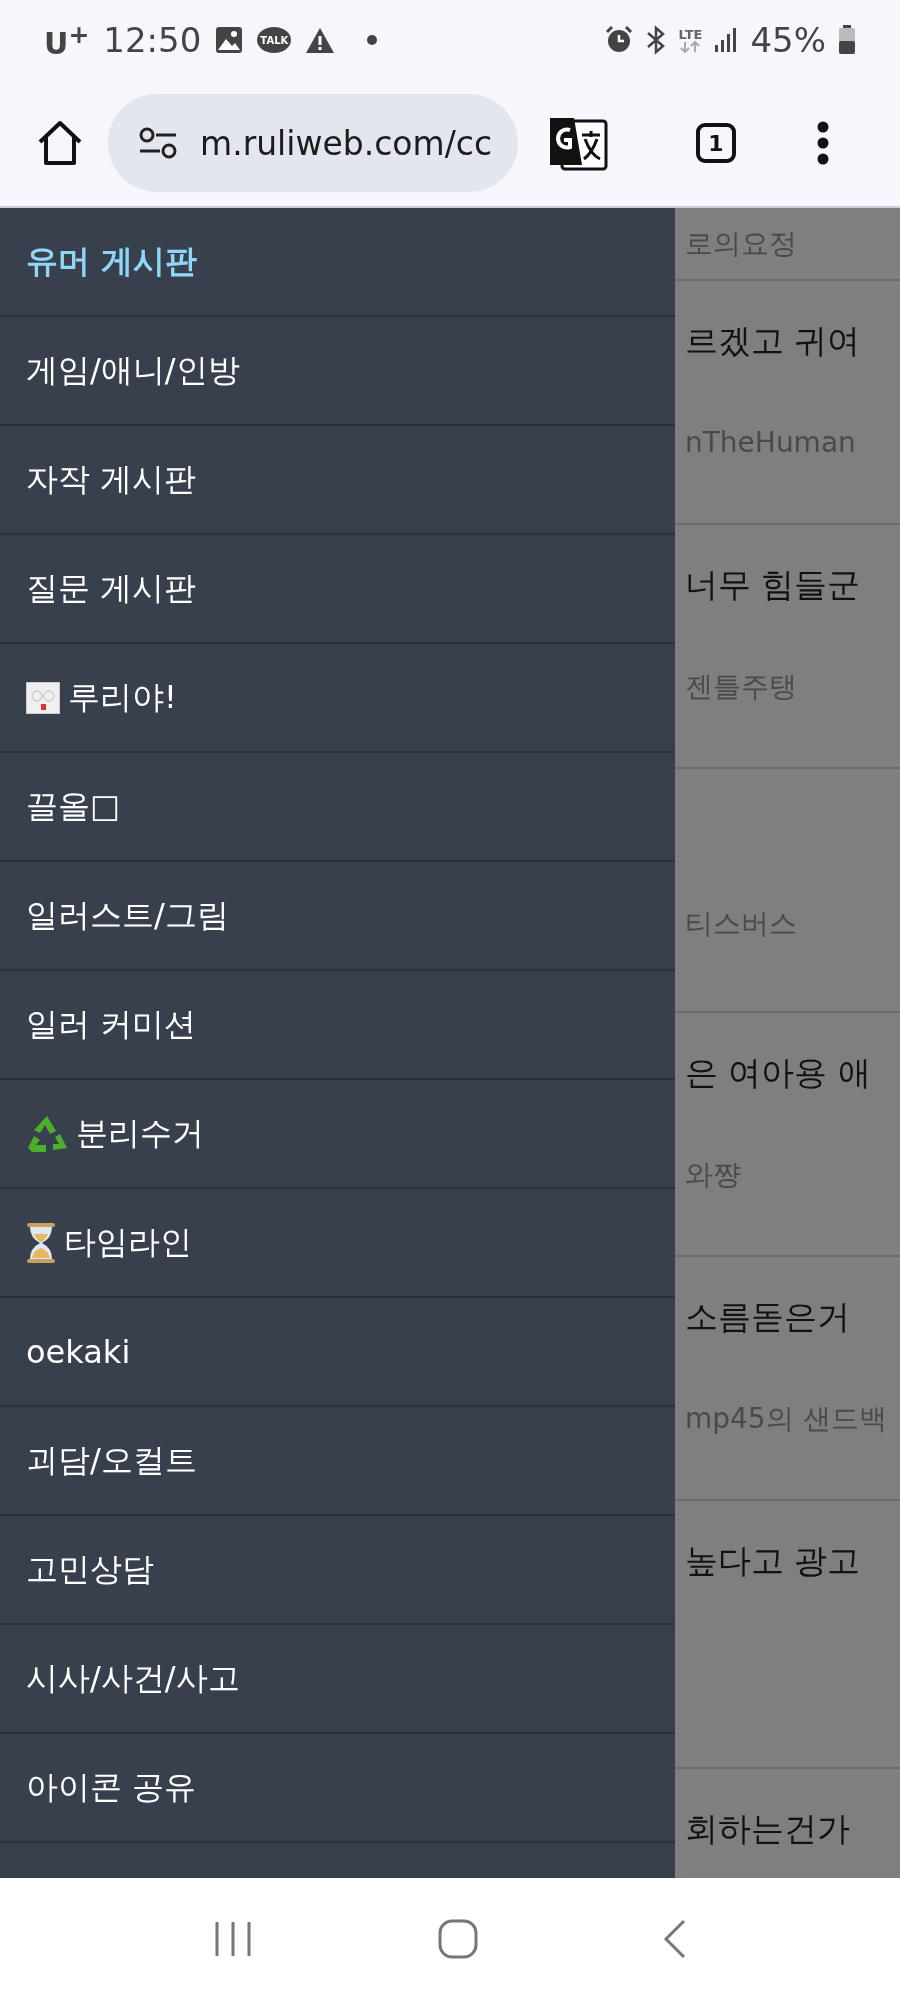 Image resolution: width=900 pixels, height=2000 pixels. Describe the element at coordinates (773, 585) in the screenshot. I see `post-title: 너무 힘들군` at that location.